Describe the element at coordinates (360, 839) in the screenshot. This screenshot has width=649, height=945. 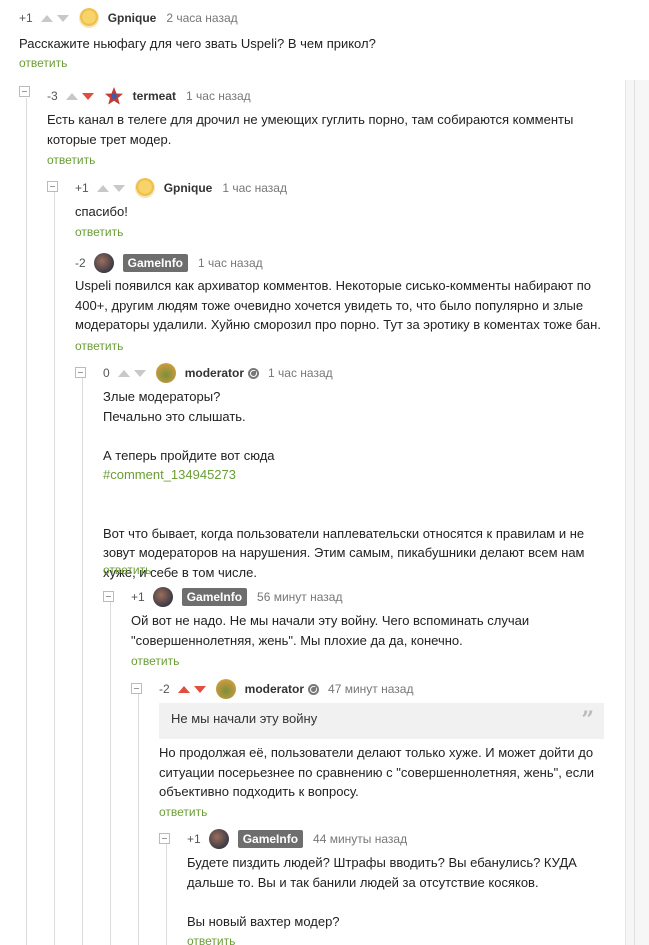
I see `comment-time: 44 минуты назад` at that location.